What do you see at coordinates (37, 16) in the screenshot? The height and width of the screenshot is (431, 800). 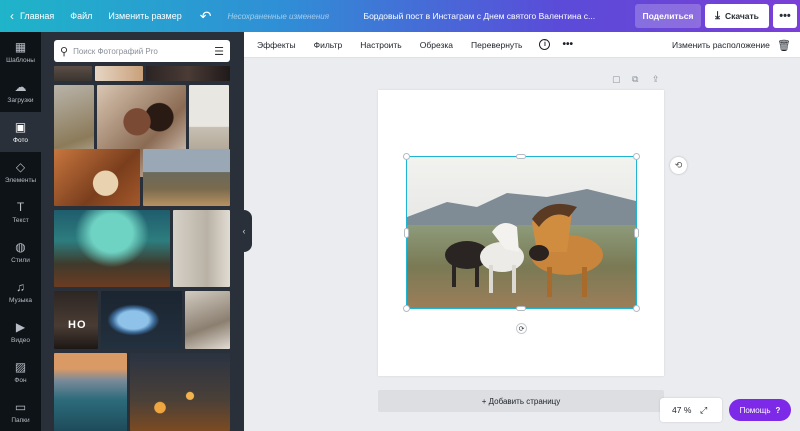 I see `home-label: Главная` at bounding box center [37, 16].